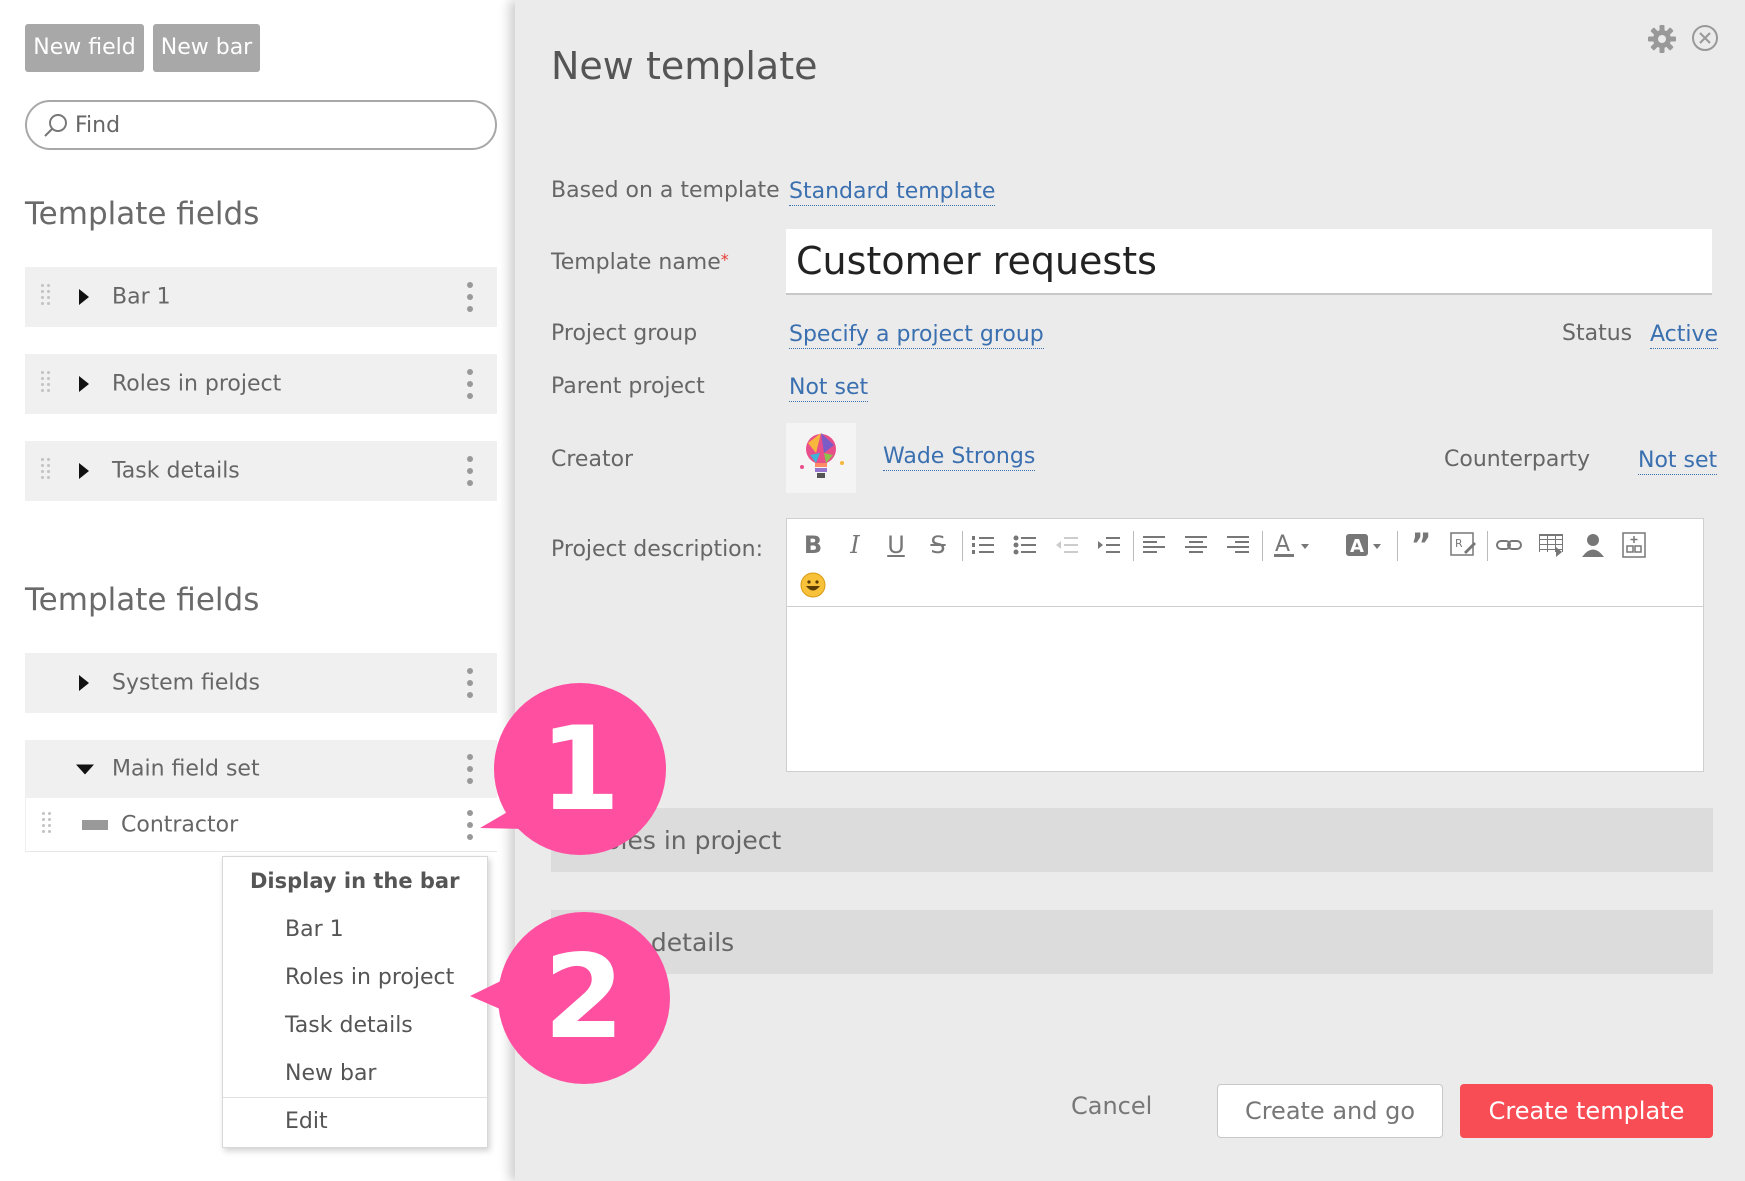  What do you see at coordinates (261, 769) in the screenshot?
I see `field-row-main-field-set: Main field set` at bounding box center [261, 769].